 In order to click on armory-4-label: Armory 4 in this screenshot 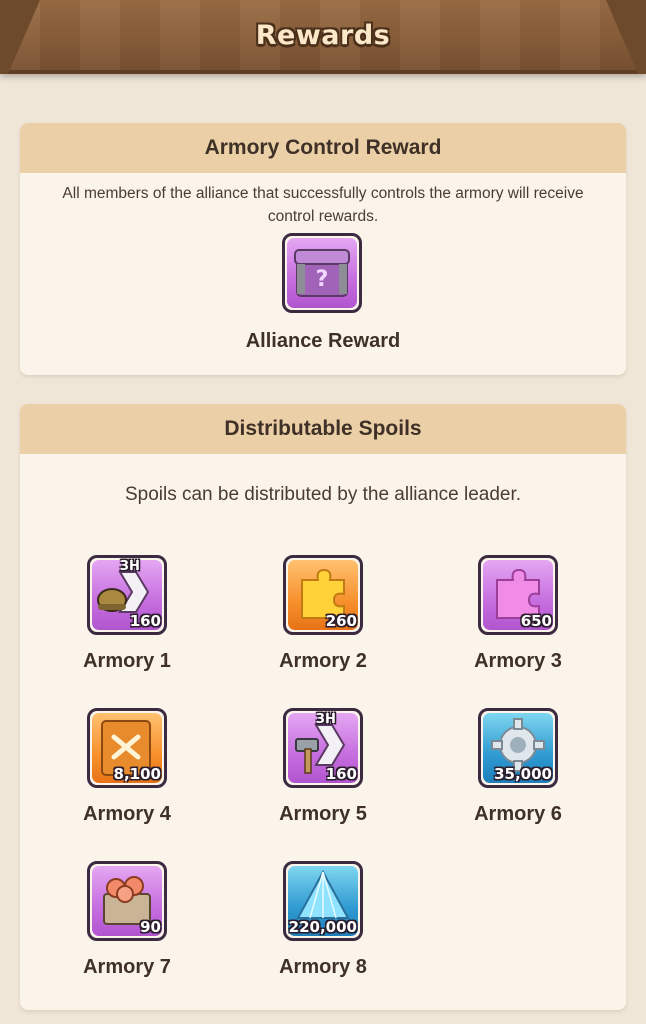, I will do `click(127, 814)`.